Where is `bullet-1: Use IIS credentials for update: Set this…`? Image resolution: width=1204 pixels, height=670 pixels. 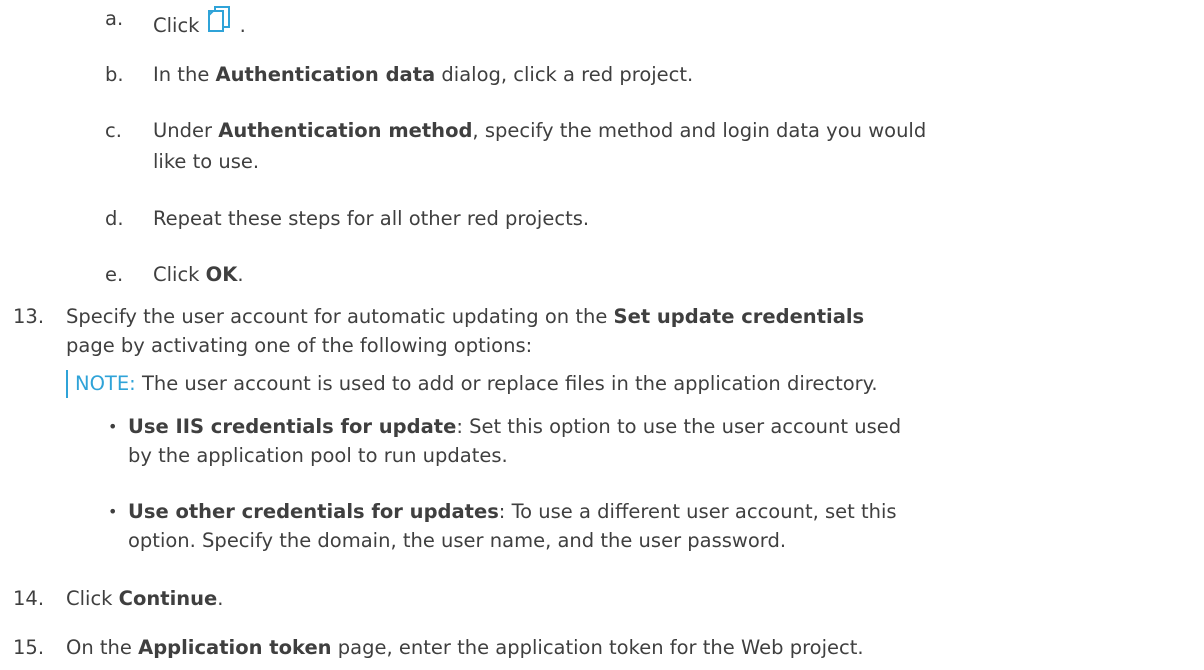
bullet-1: Use IIS credentials for update: Set this… is located at coordinates (514, 427).